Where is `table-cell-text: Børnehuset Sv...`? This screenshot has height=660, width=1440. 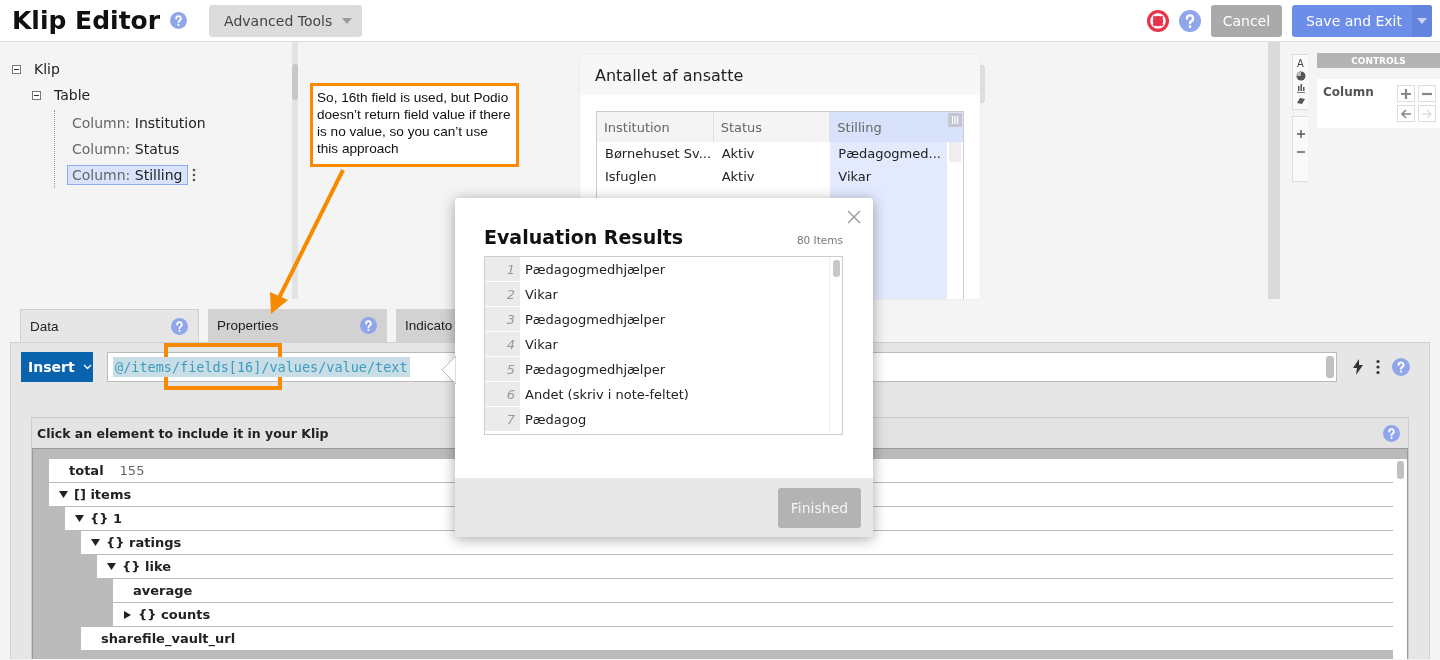
table-cell-text: Børnehuset Sv... is located at coordinates (658, 154).